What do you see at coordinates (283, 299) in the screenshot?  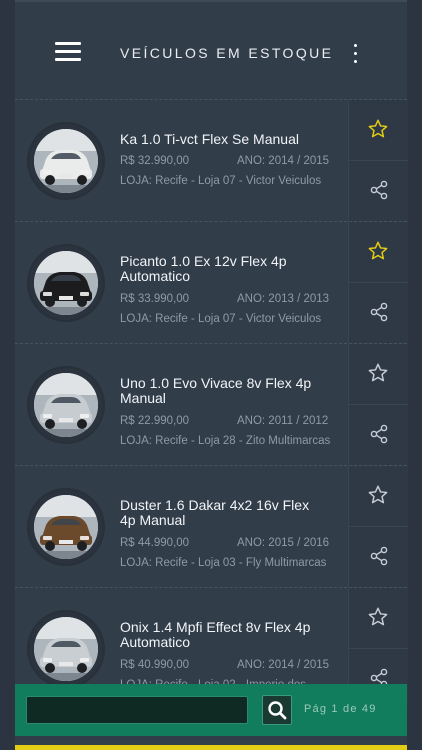 I see `vehicle-year: ANO: 2013 / 2013` at bounding box center [283, 299].